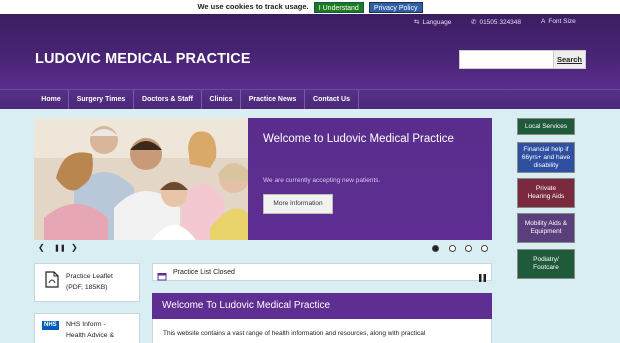  What do you see at coordinates (546, 228) in the screenshot?
I see `sidebar-mobility-aids: Mobility Aids & Equipment` at bounding box center [546, 228].